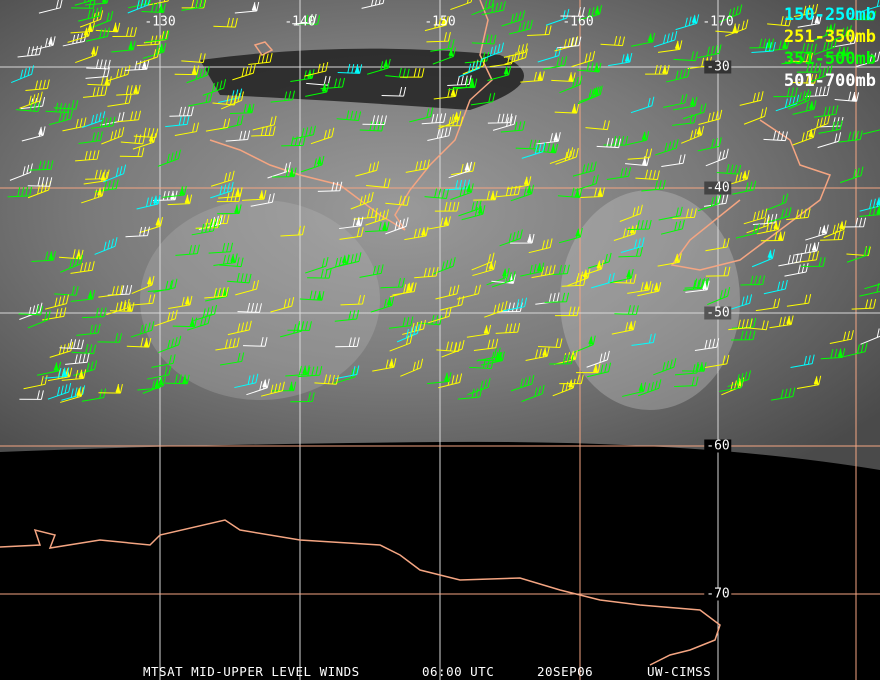 The width and height of the screenshot is (880, 680). What do you see at coordinates (718, 594) in the screenshot?
I see `lat-label: -70` at bounding box center [718, 594].